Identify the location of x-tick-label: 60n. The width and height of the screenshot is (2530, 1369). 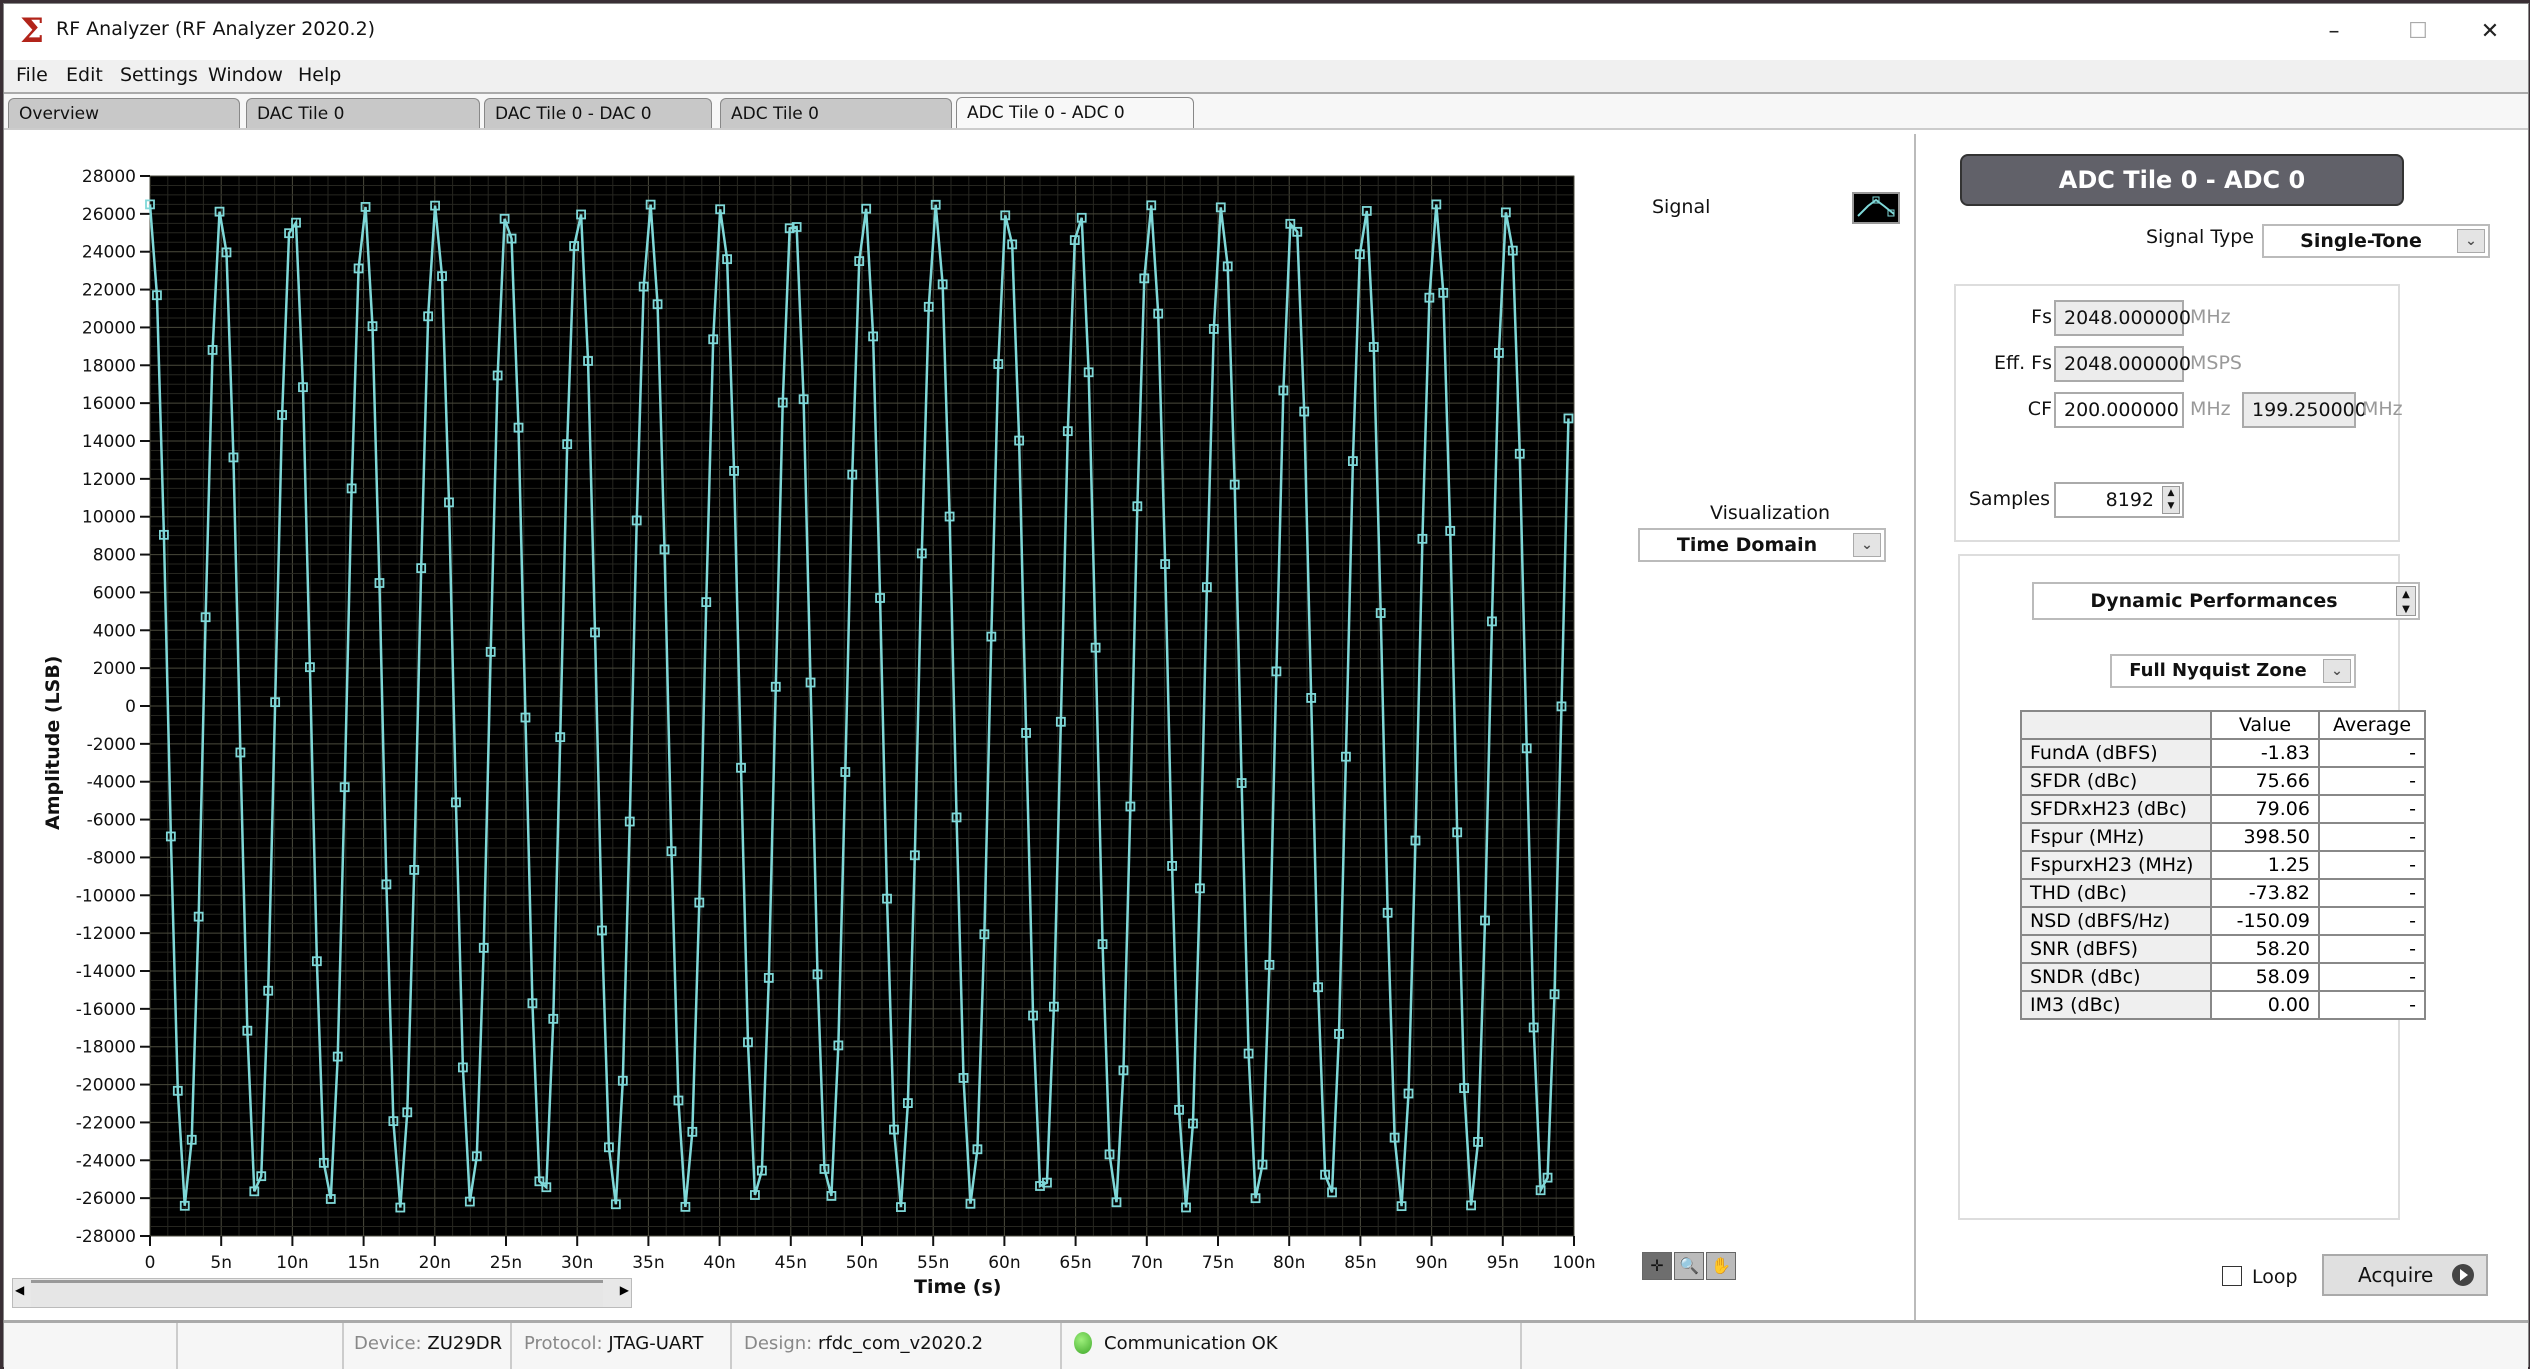
(1004, 1263).